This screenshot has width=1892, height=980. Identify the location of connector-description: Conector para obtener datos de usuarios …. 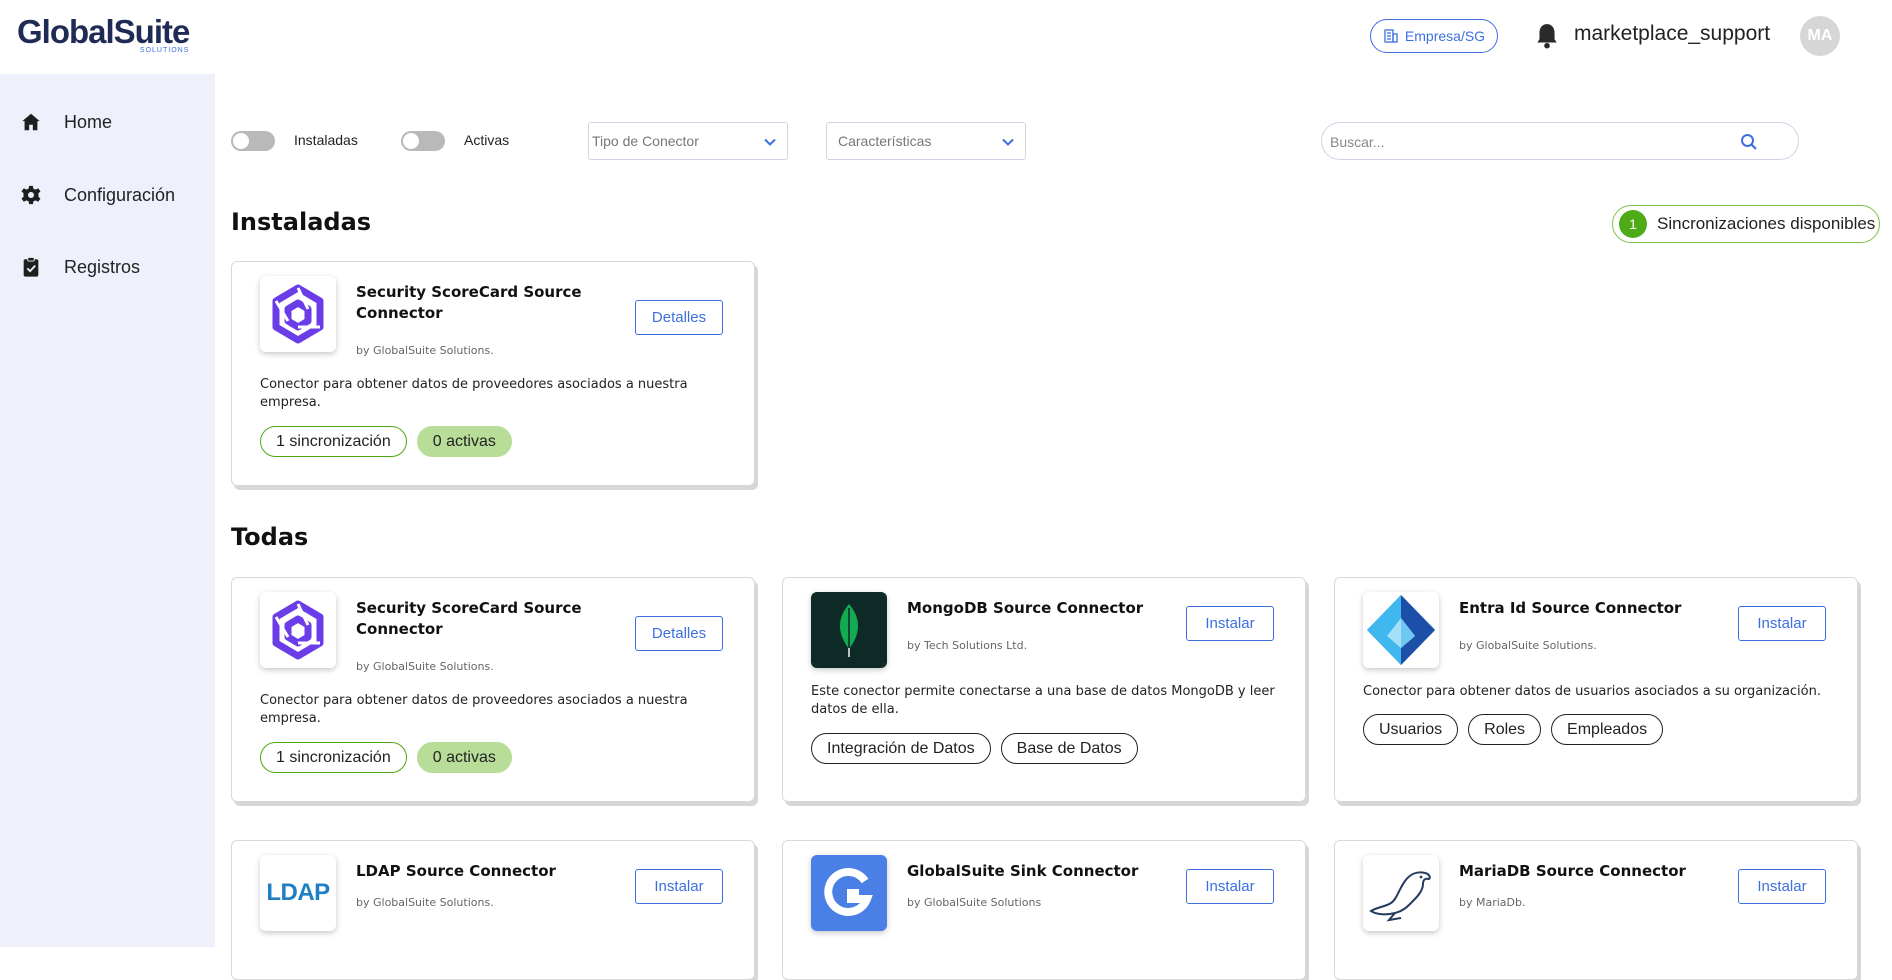
(1592, 691).